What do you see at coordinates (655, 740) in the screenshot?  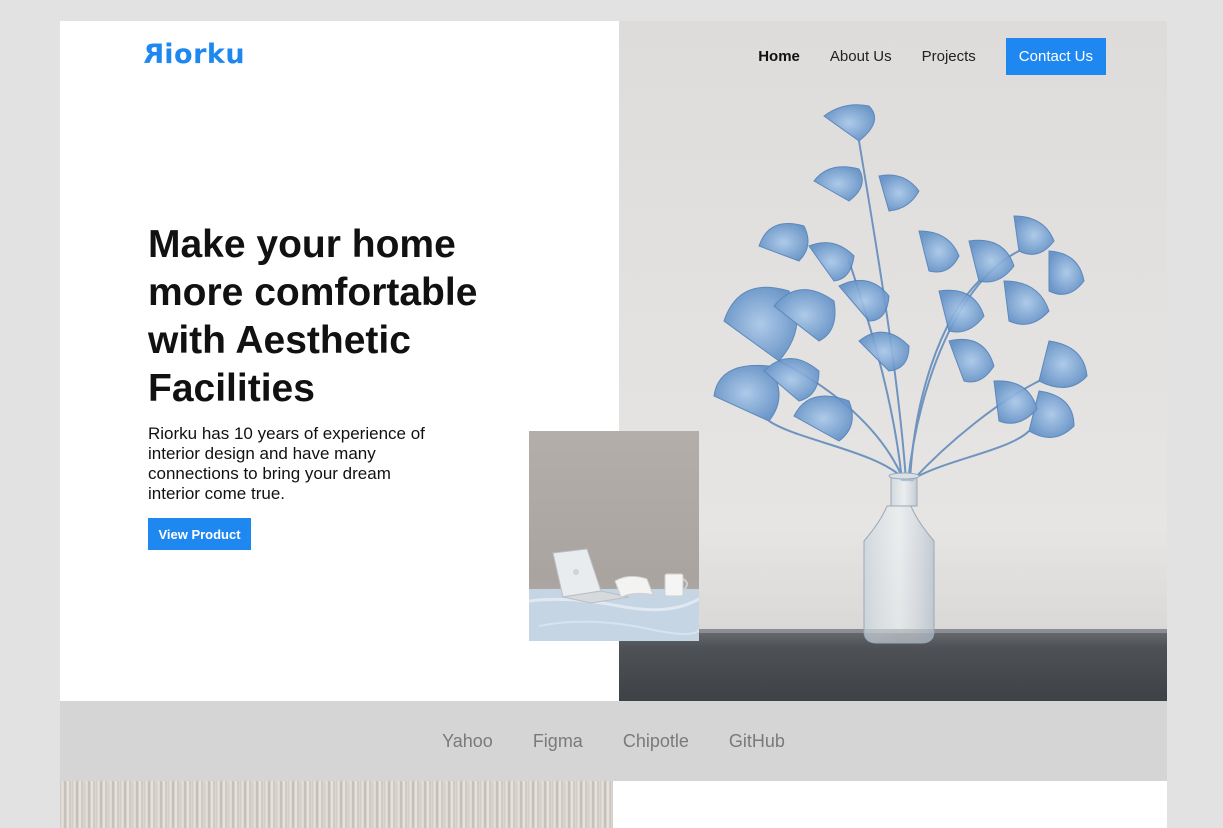 I see `partner-chipotle: Chipotle` at bounding box center [655, 740].